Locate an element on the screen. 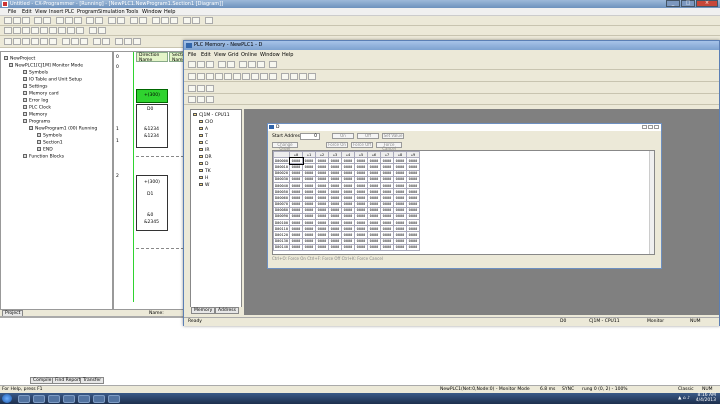  transfer-to-plc-icon is located at coordinates (210, 76).